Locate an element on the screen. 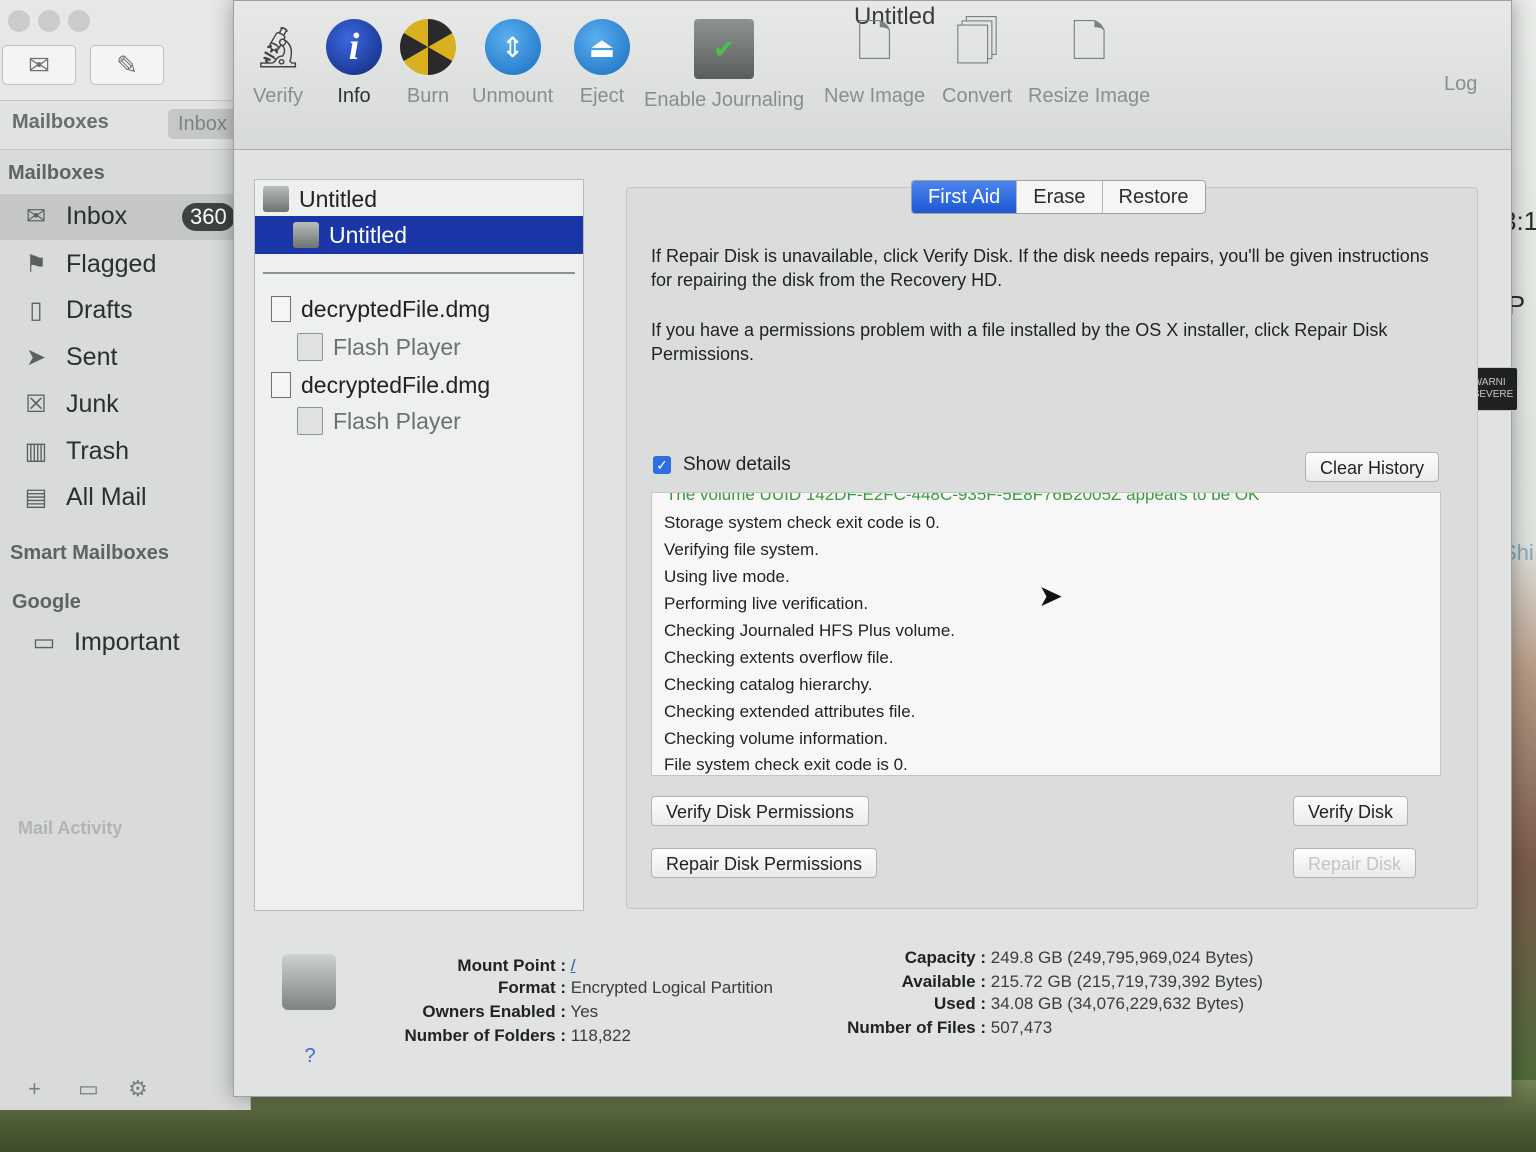 The height and width of the screenshot is (1152, 1536). unmount-tool: ⇕ Unmount is located at coordinates (512, 63).